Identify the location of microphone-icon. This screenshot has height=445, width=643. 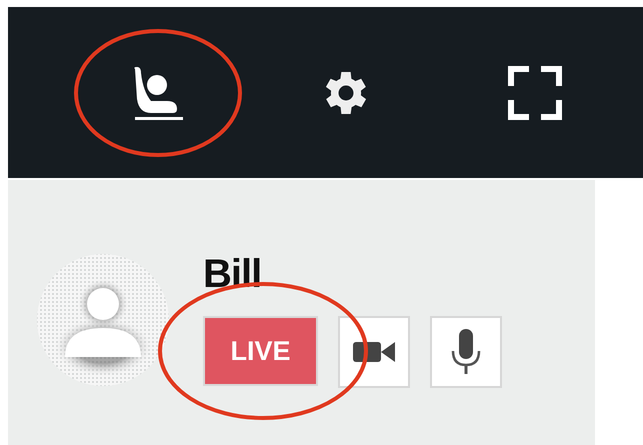
(466, 352).